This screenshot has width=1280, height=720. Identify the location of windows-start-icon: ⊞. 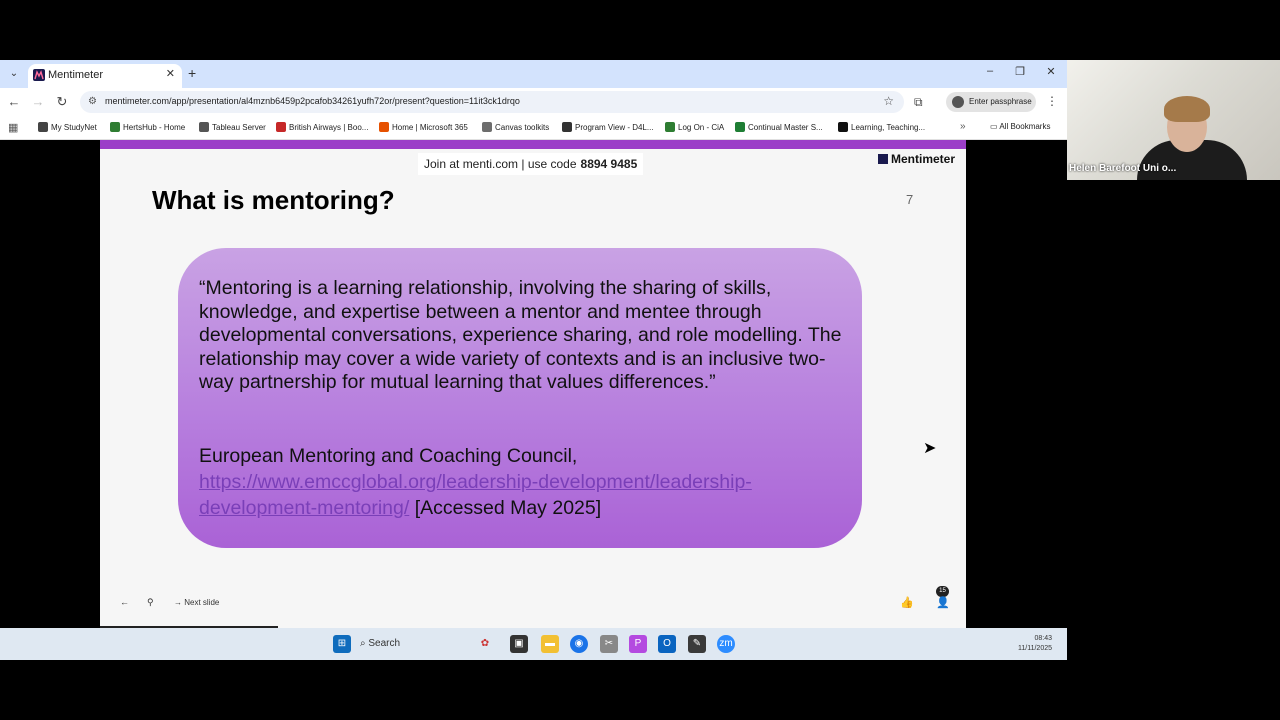
(342, 644).